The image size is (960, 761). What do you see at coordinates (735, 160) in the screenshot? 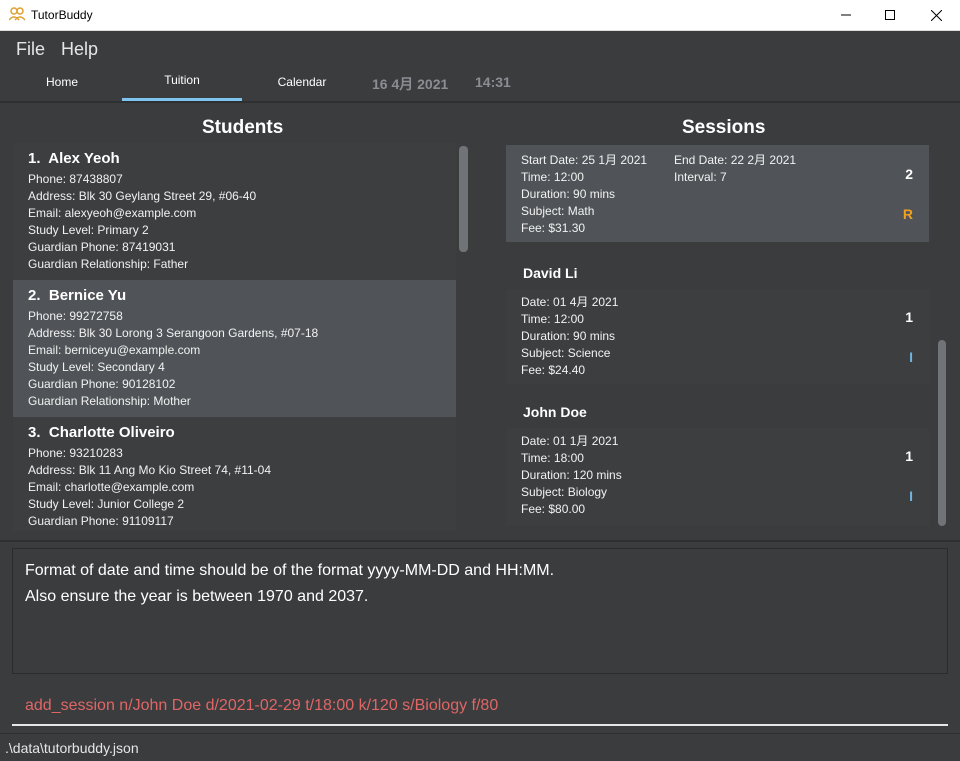
I see `session-end-date: End Date: 22 2月 2021` at bounding box center [735, 160].